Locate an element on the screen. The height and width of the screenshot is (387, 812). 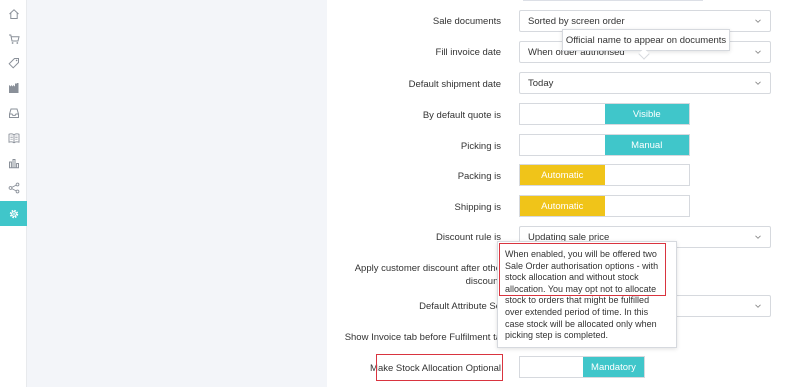
nav-settings is located at coordinates (13, 213).